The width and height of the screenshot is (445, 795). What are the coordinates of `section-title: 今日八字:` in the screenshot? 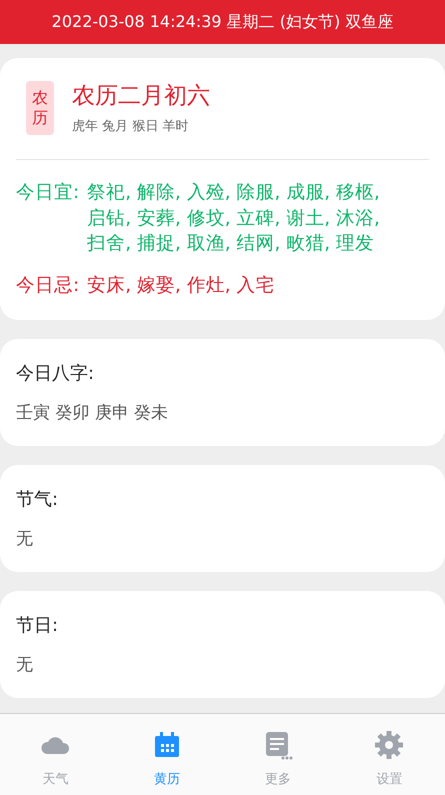 It's located at (56, 373).